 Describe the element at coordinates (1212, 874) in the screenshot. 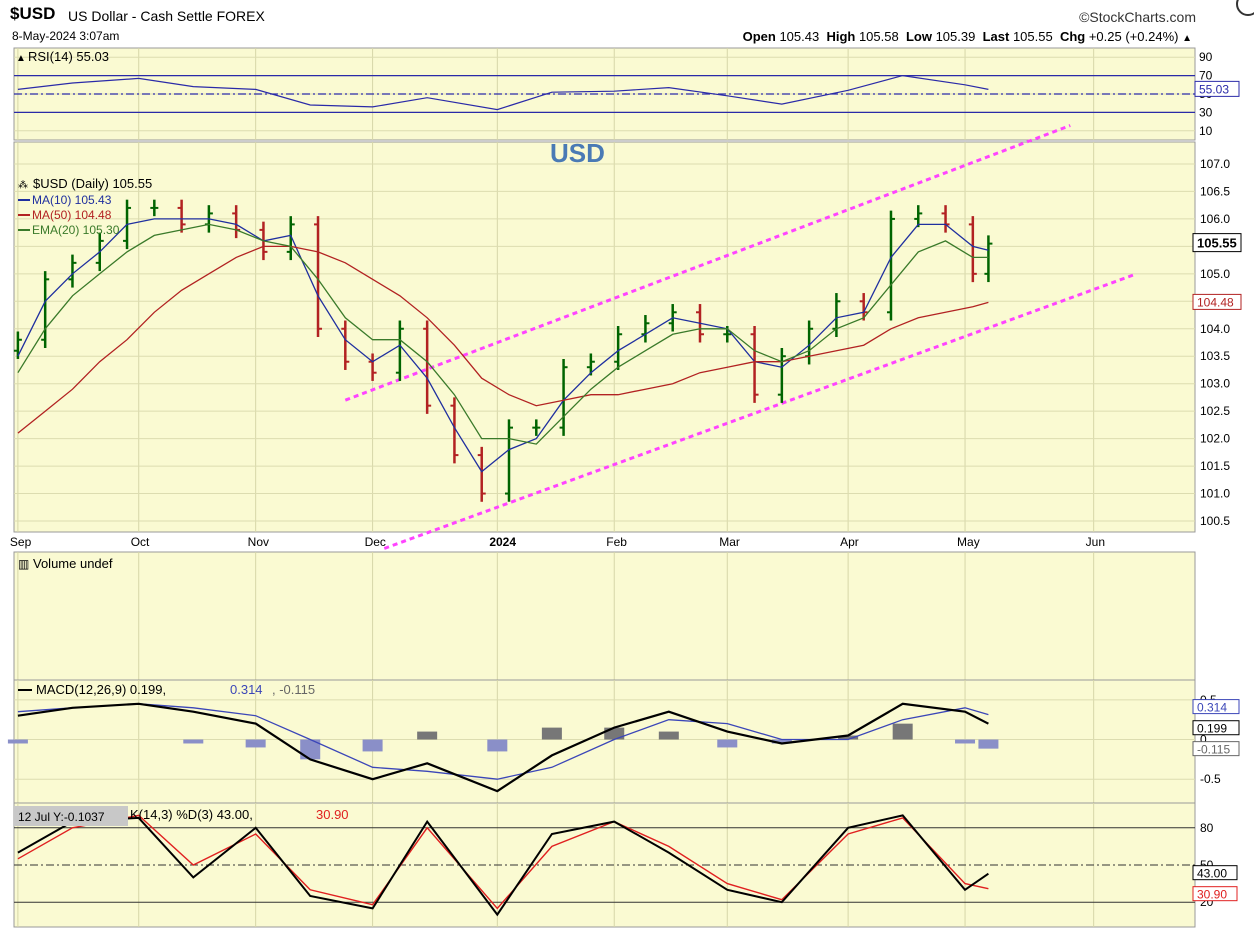

I see `sto-tag-label: 43.00` at that location.